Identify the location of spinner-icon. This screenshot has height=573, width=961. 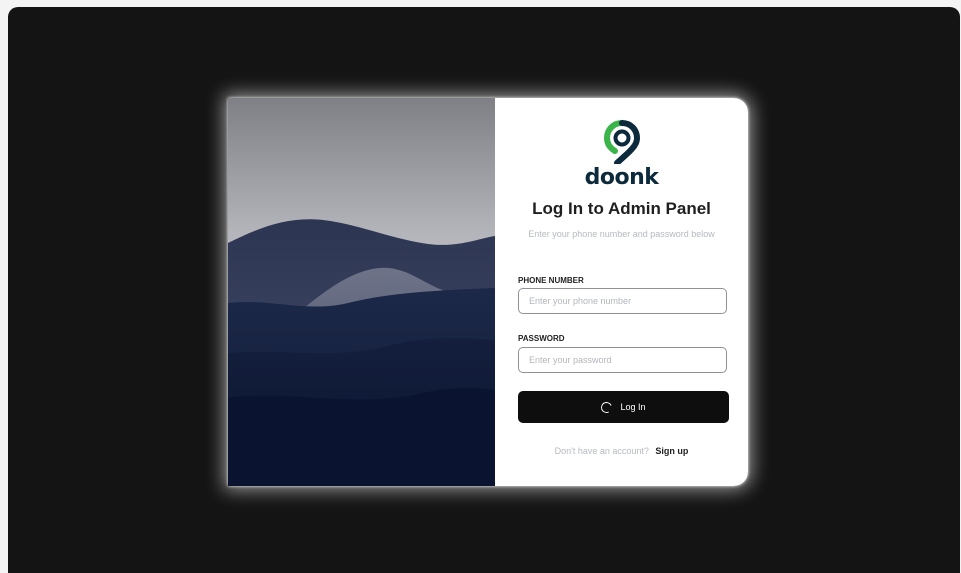
(607, 407).